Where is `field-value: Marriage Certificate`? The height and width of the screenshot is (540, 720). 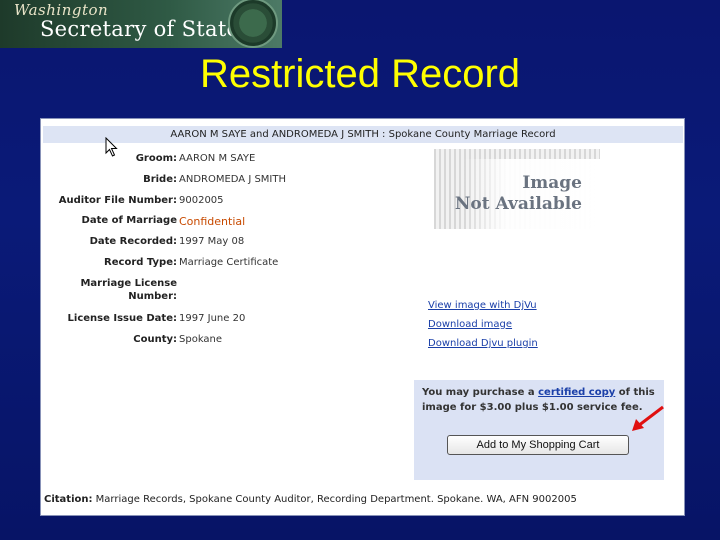 field-value: Marriage Certificate is located at coordinates (229, 262).